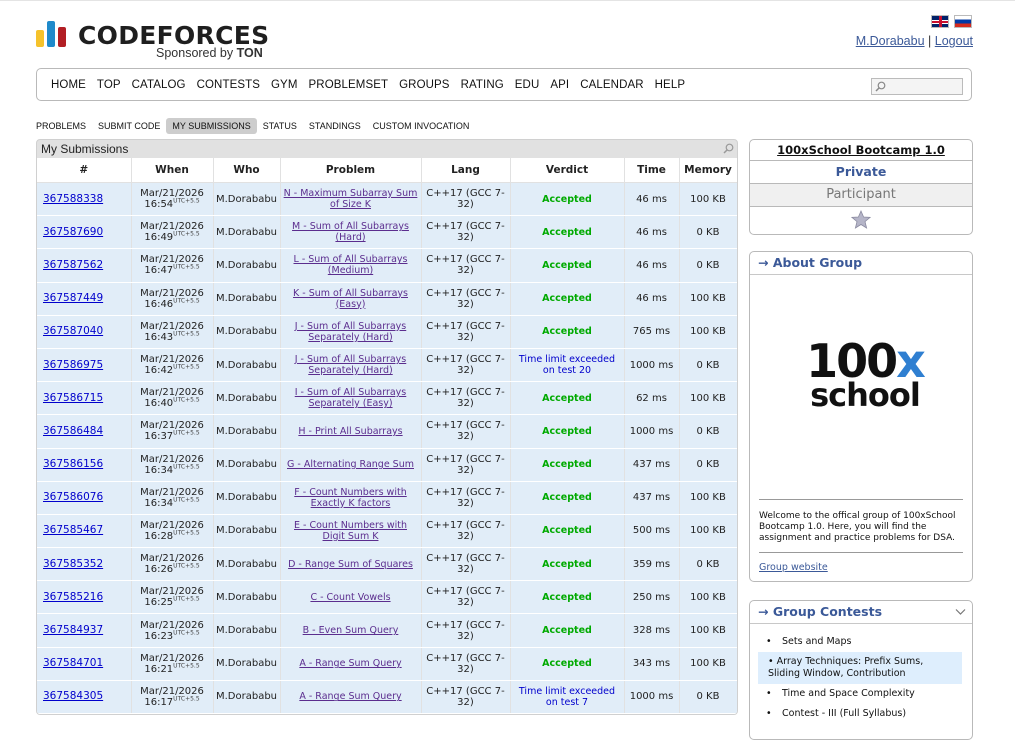 This screenshot has width=1015, height=740. I want to click on contest-list-item: Contest - III (Full Syllabus), so click(861, 714).